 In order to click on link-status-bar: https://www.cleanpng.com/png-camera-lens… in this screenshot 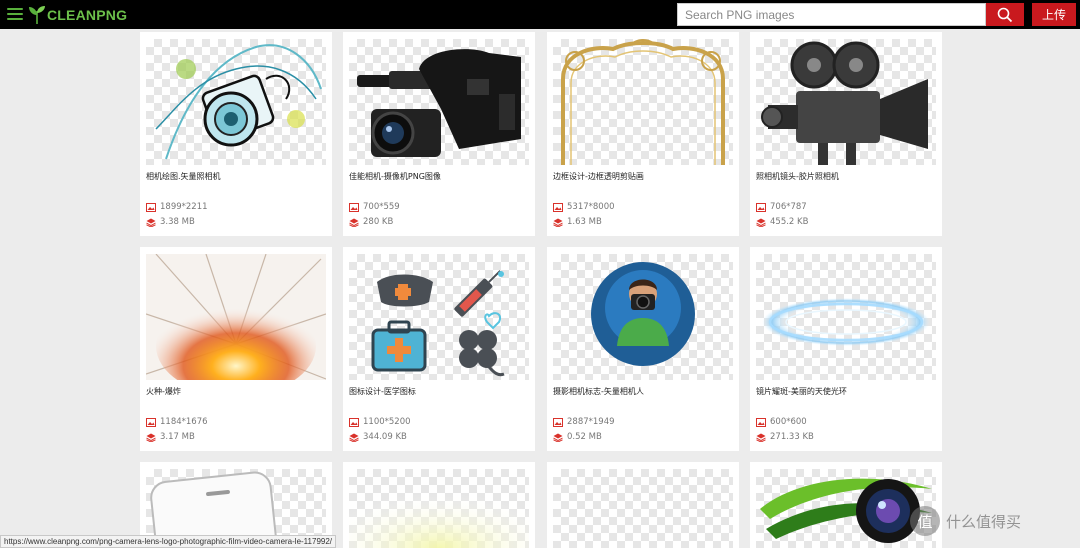, I will do `click(168, 541)`.